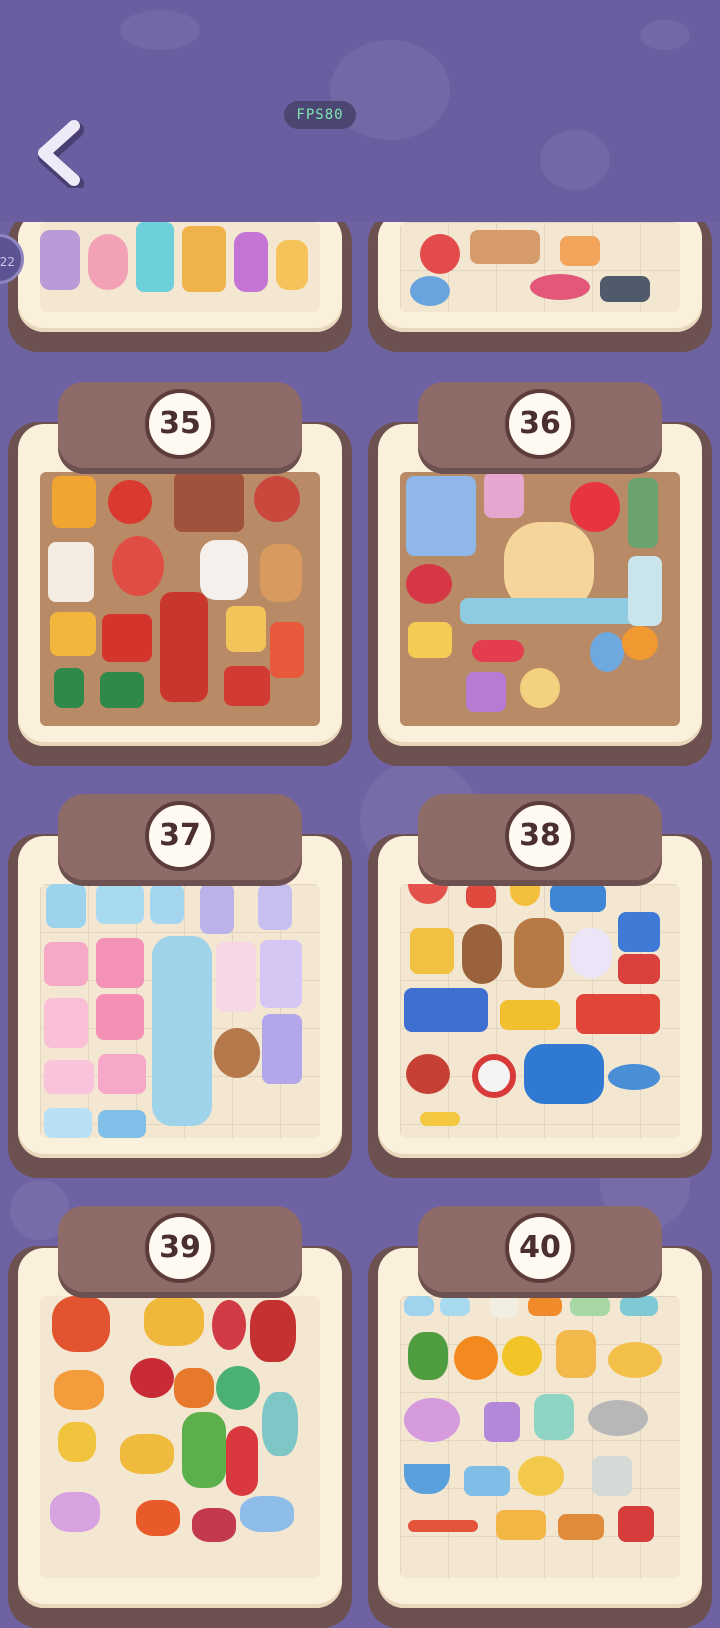  I want to click on level-number-37: 37, so click(180, 836).